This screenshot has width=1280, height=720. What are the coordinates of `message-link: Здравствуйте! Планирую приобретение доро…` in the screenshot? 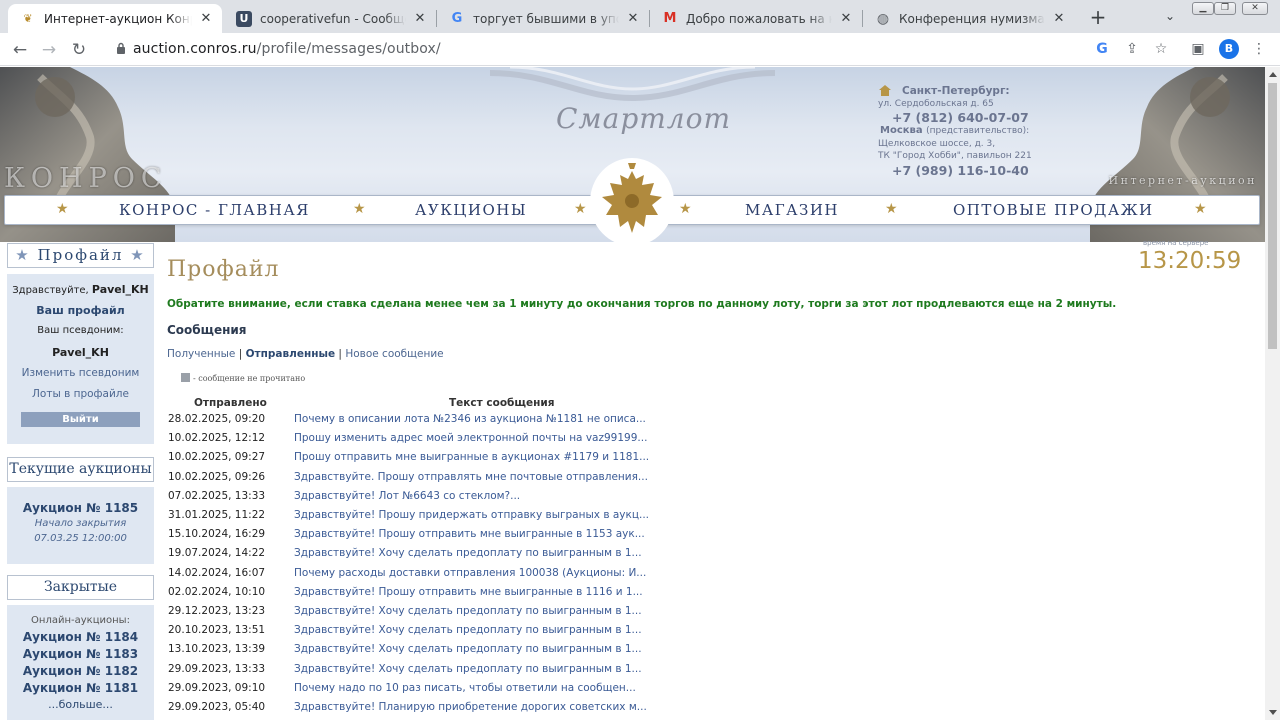 It's located at (470, 707).